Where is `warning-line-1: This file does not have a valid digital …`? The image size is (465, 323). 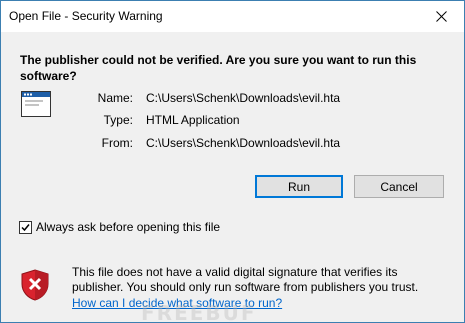
warning-line-1: This file does not have a valid digital … is located at coordinates (235, 272).